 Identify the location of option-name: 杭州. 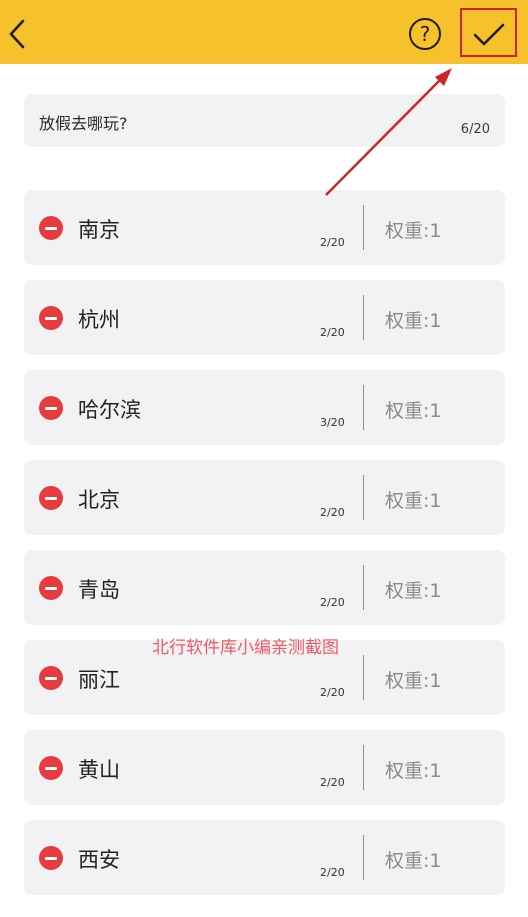
(99, 319).